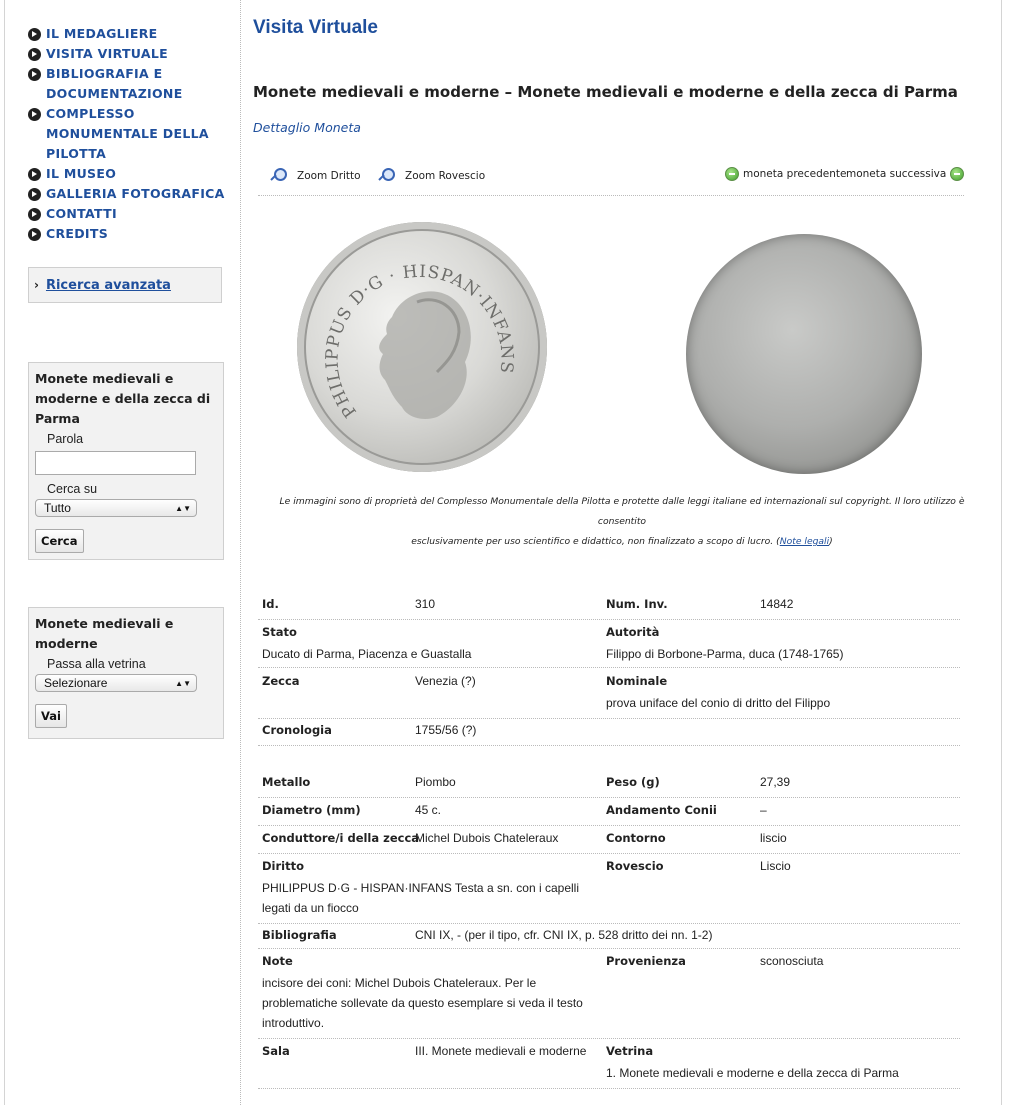  Describe the element at coordinates (315, 27) in the screenshot. I see `page-title: Visita Virtuale` at that location.